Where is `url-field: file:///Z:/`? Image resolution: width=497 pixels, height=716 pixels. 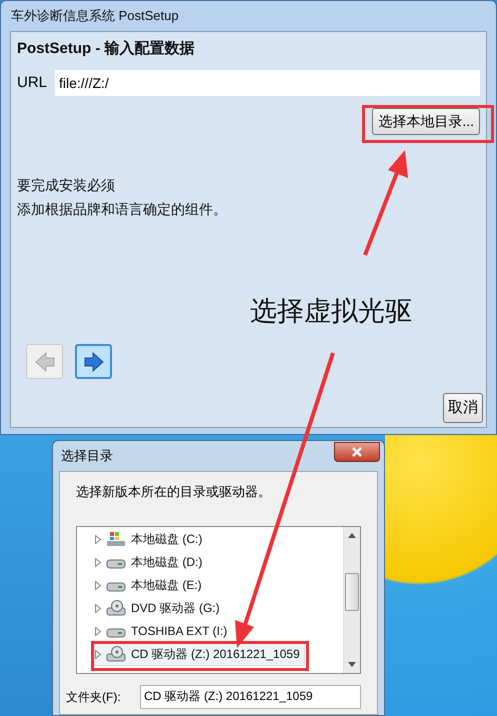
url-field: file:///Z:/ is located at coordinates (267, 83).